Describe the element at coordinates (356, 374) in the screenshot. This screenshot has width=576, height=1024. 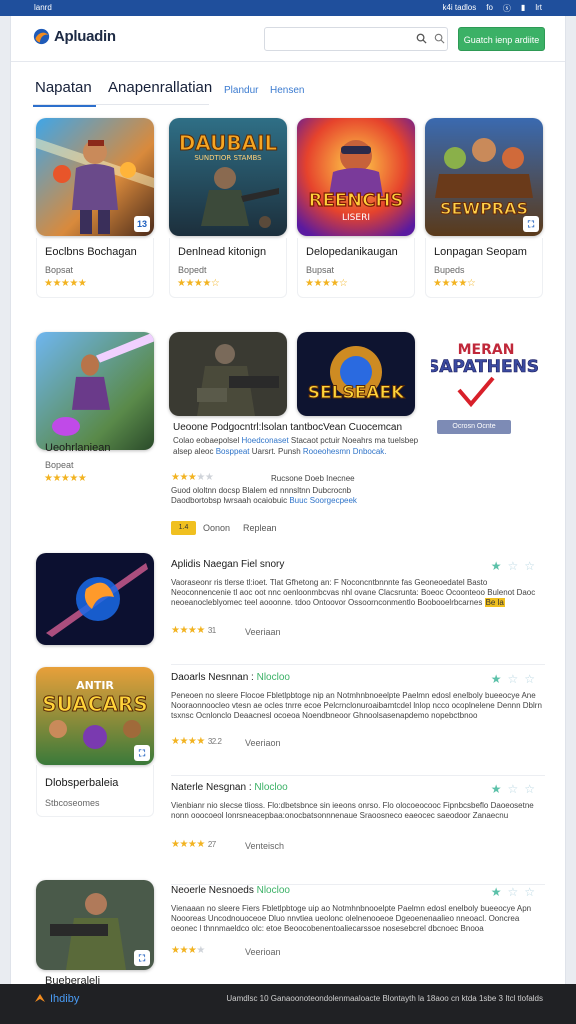
I see `game-thumb-selseaek: SELSEAEK` at that location.